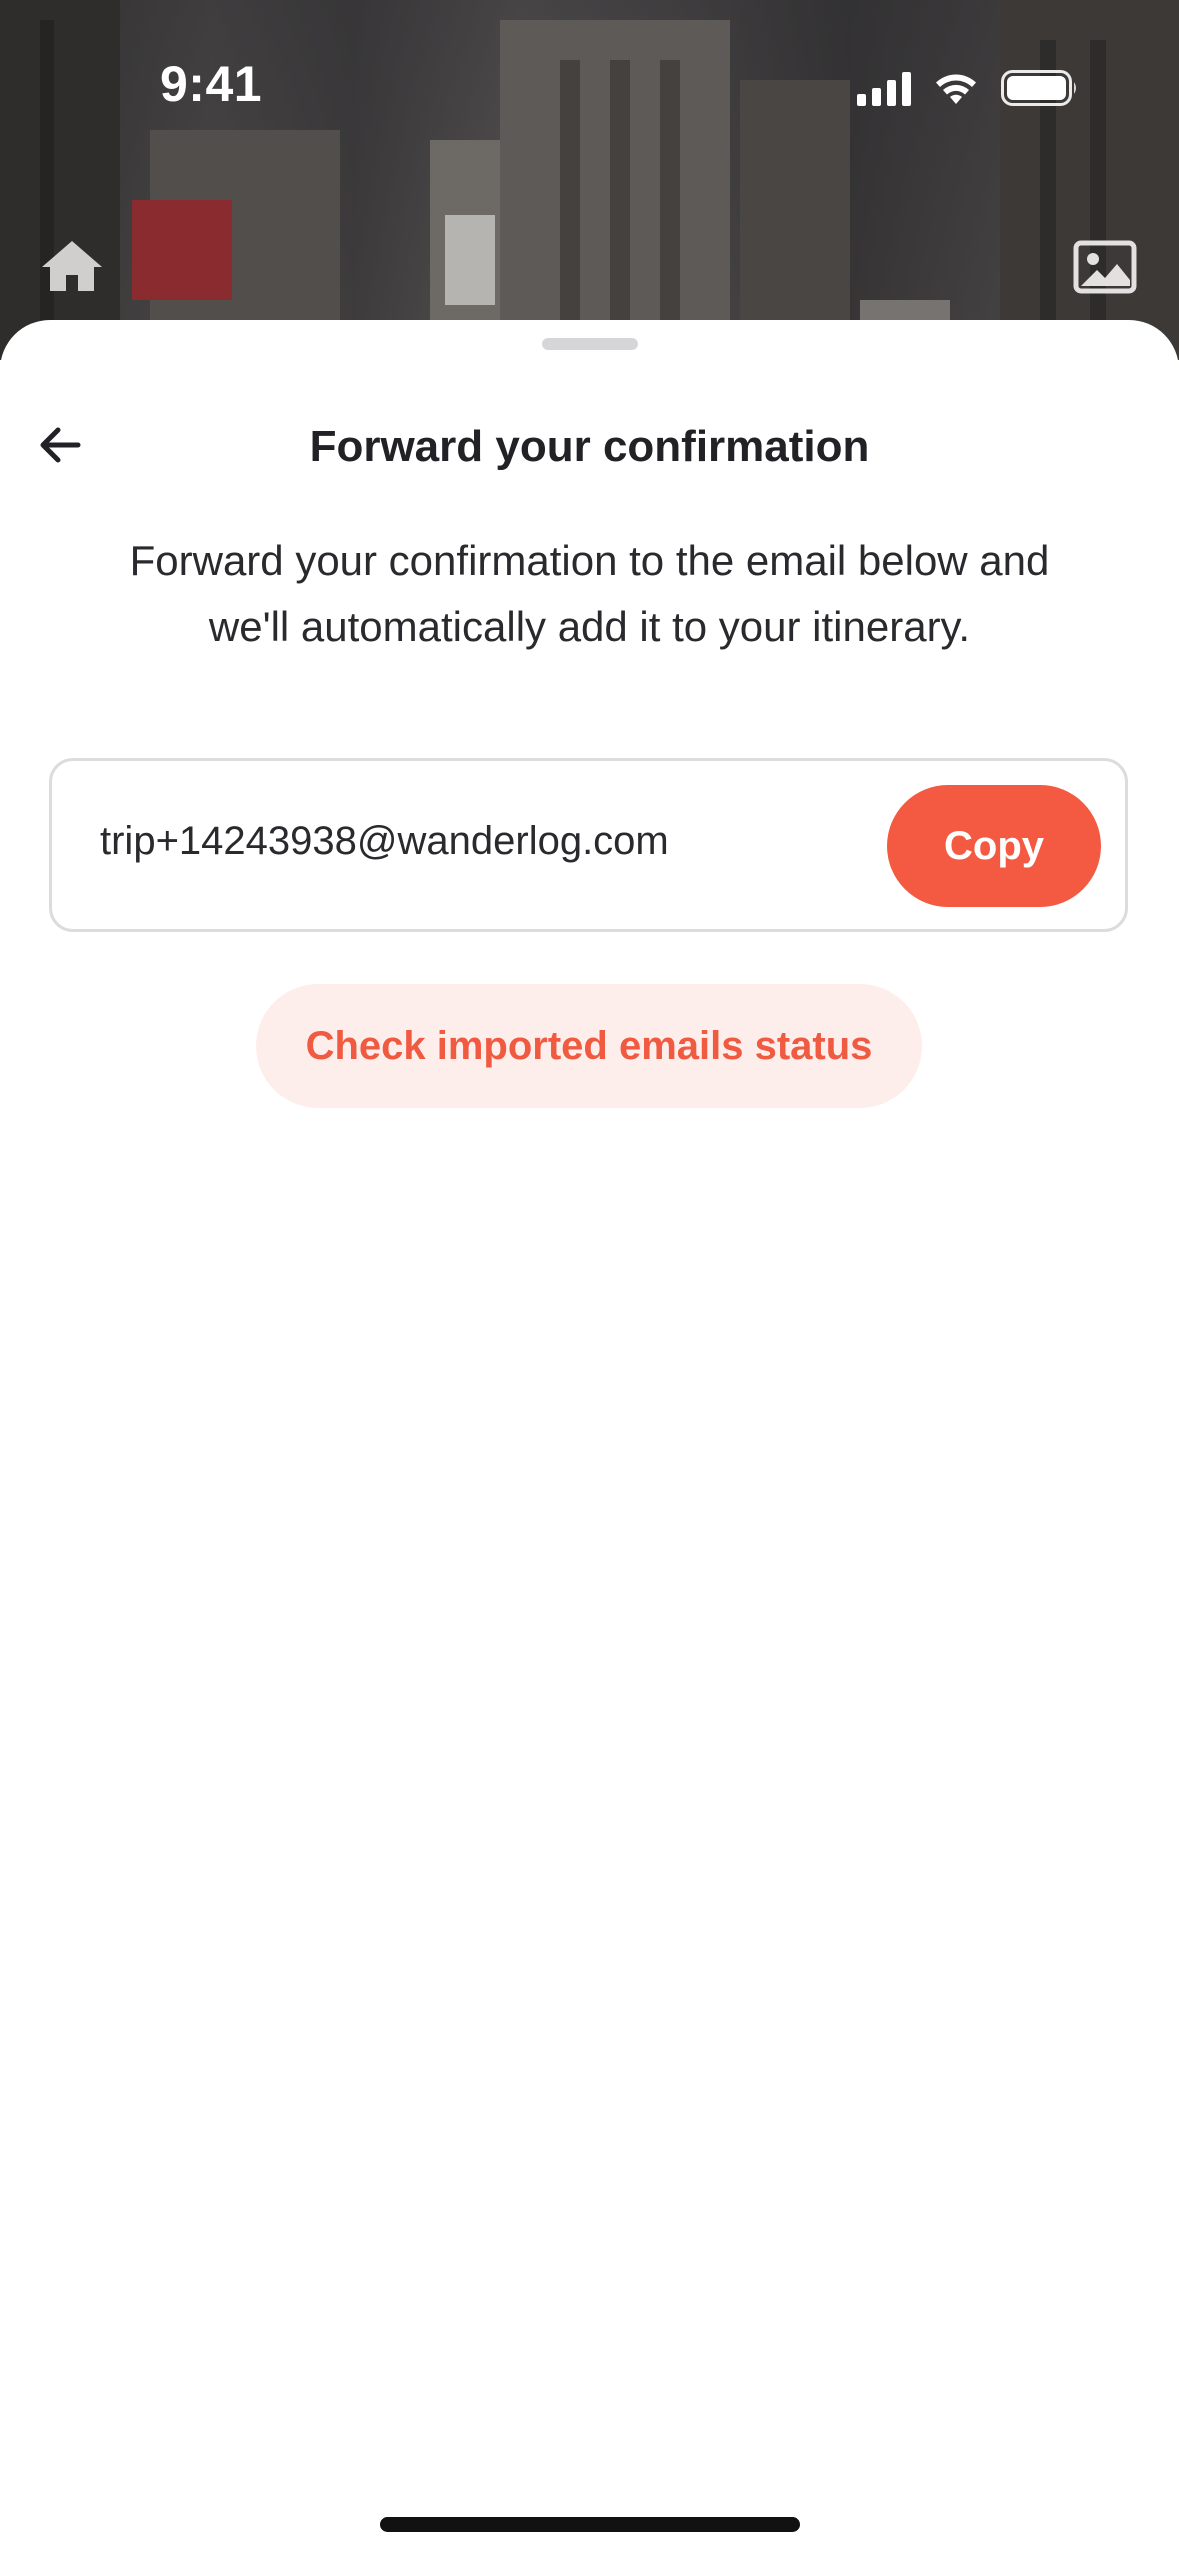 The width and height of the screenshot is (1179, 2556). What do you see at coordinates (589, 446) in the screenshot?
I see `sheet-title: Forward your confirmation` at bounding box center [589, 446].